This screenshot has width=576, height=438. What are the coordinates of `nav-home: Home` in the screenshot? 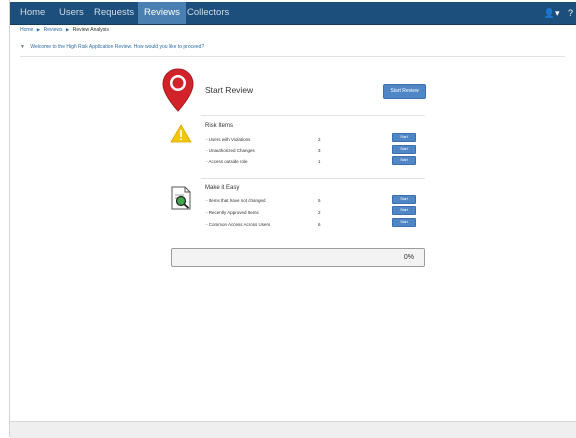 It's located at (32, 13).